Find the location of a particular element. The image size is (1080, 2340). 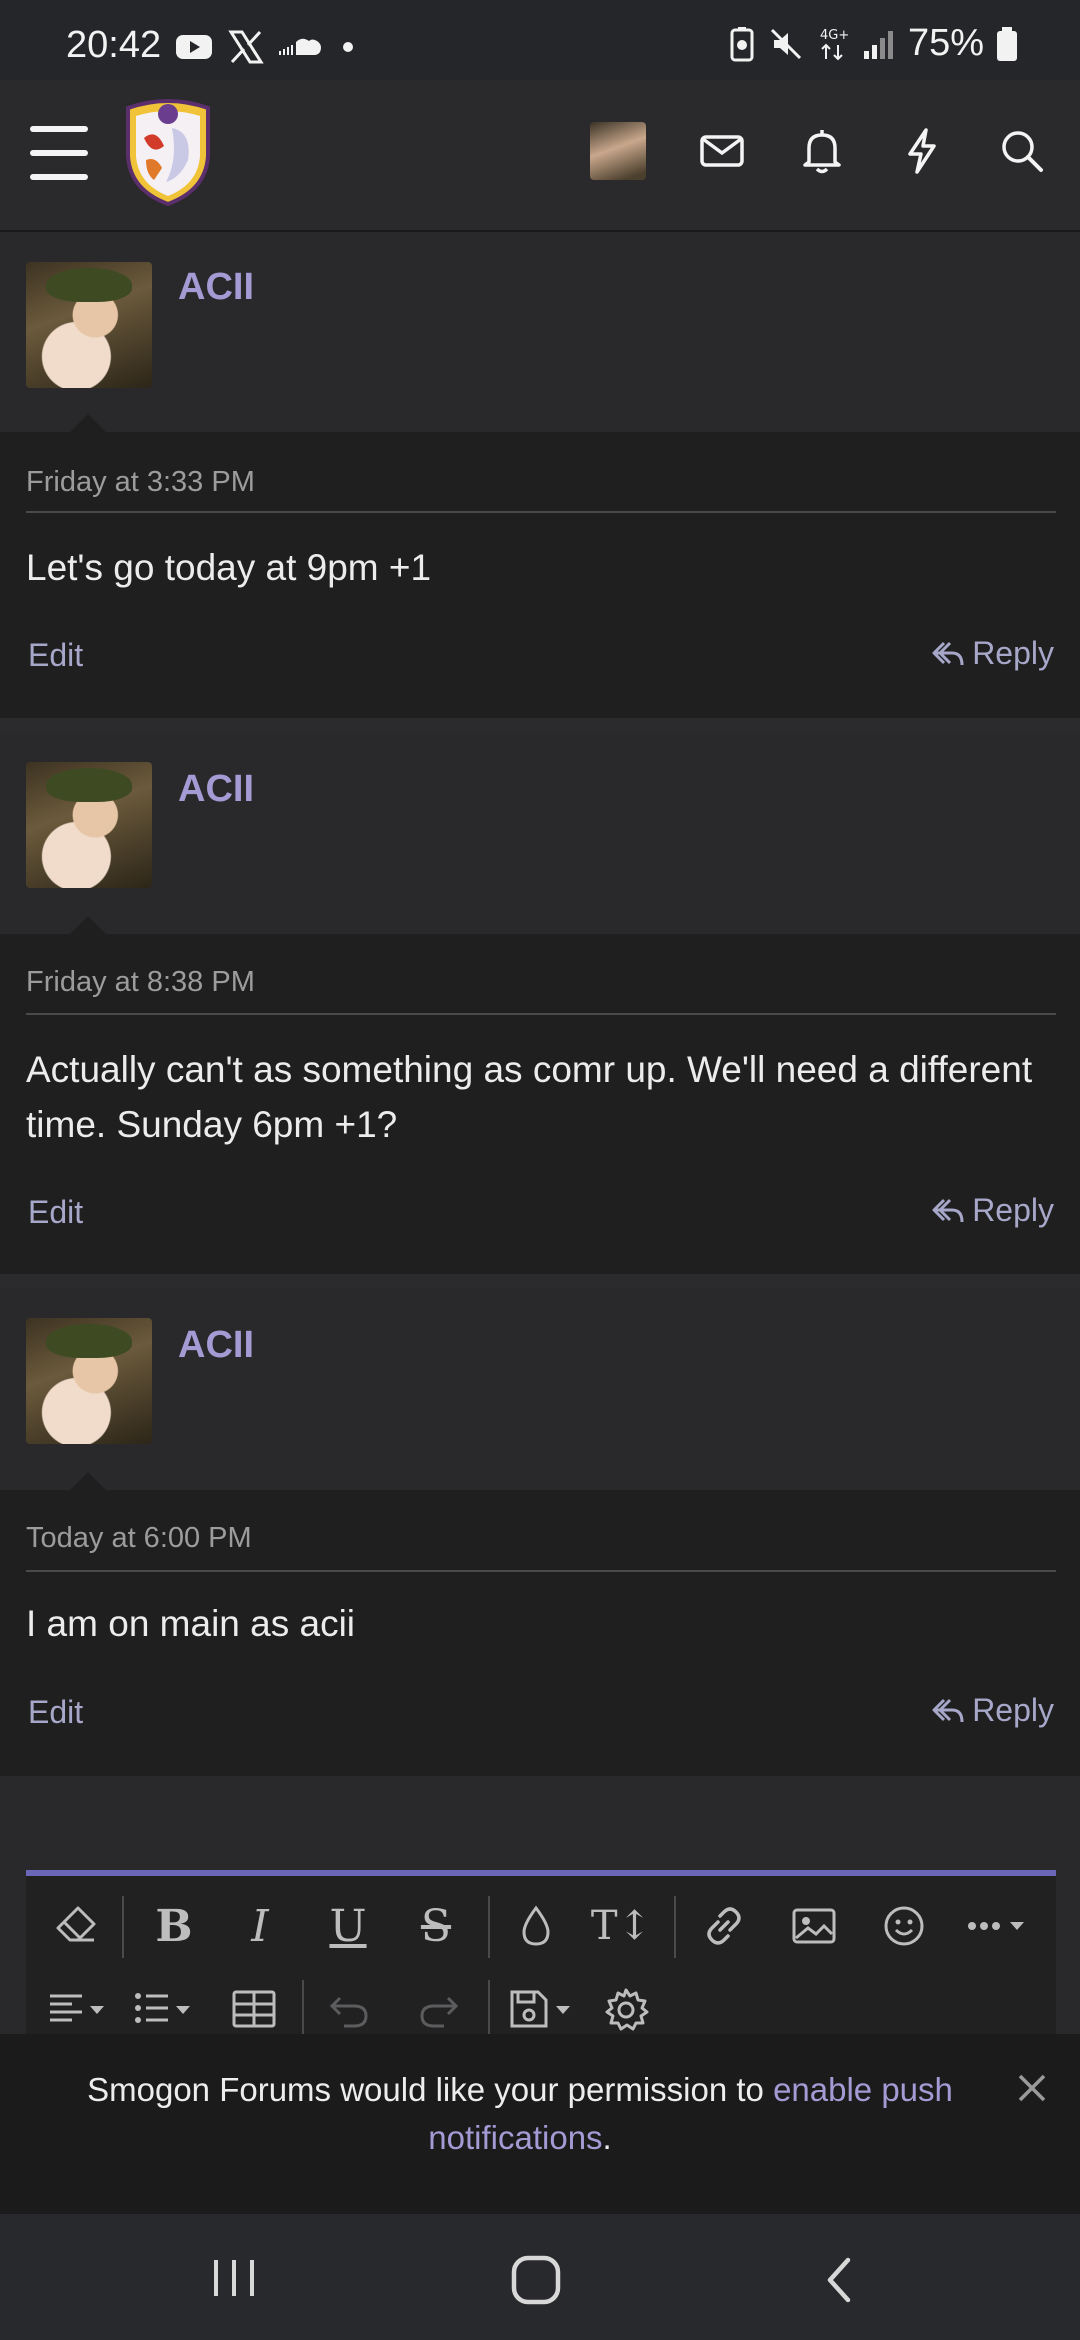

svg-text: 4G+ is located at coordinates (834, 35).